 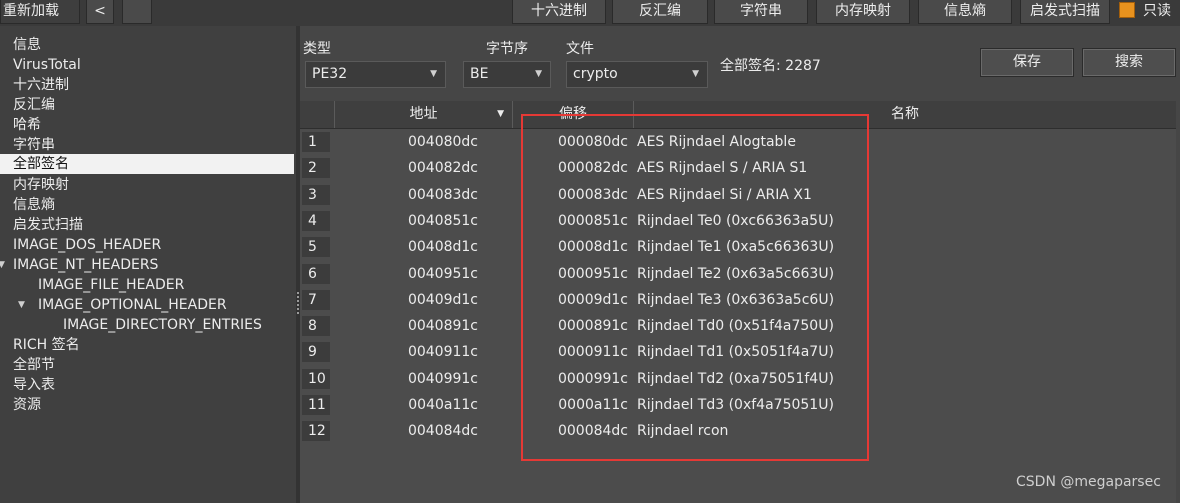 I want to click on sidebar-item-label: 导入表, so click(x=34, y=385).